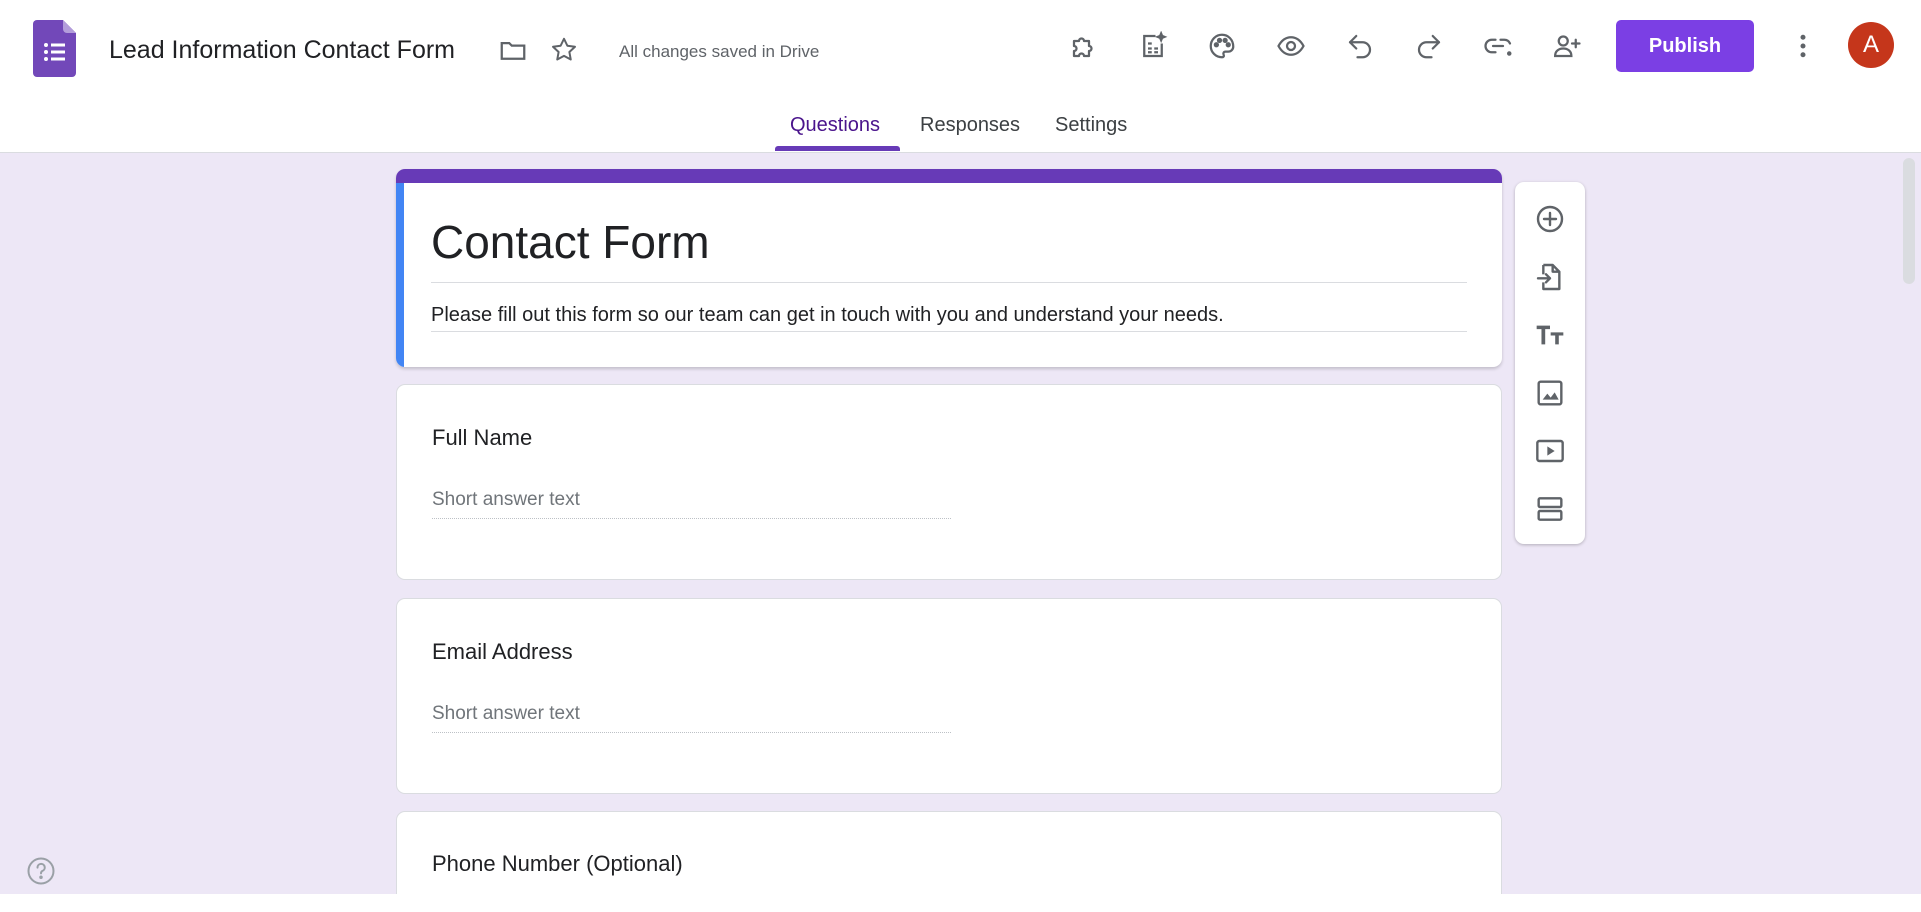 This screenshot has height=912, width=1921. Describe the element at coordinates (1550, 219) in the screenshot. I see `add-question-icon` at that location.